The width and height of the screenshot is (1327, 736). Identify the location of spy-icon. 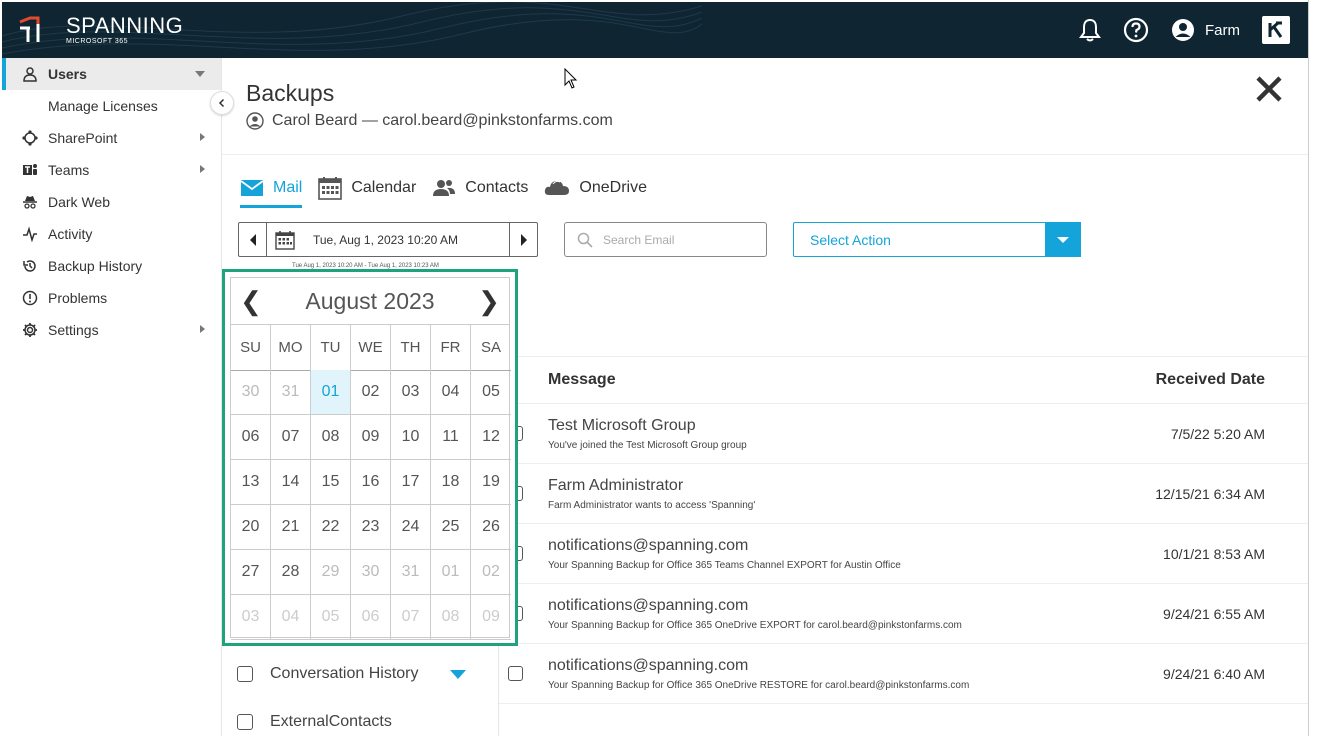
(30, 202).